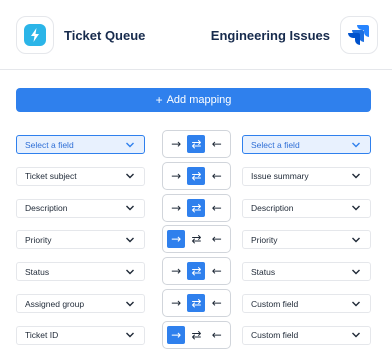  What do you see at coordinates (275, 144) in the screenshot?
I see `target-field-value: Select a field` at bounding box center [275, 144].